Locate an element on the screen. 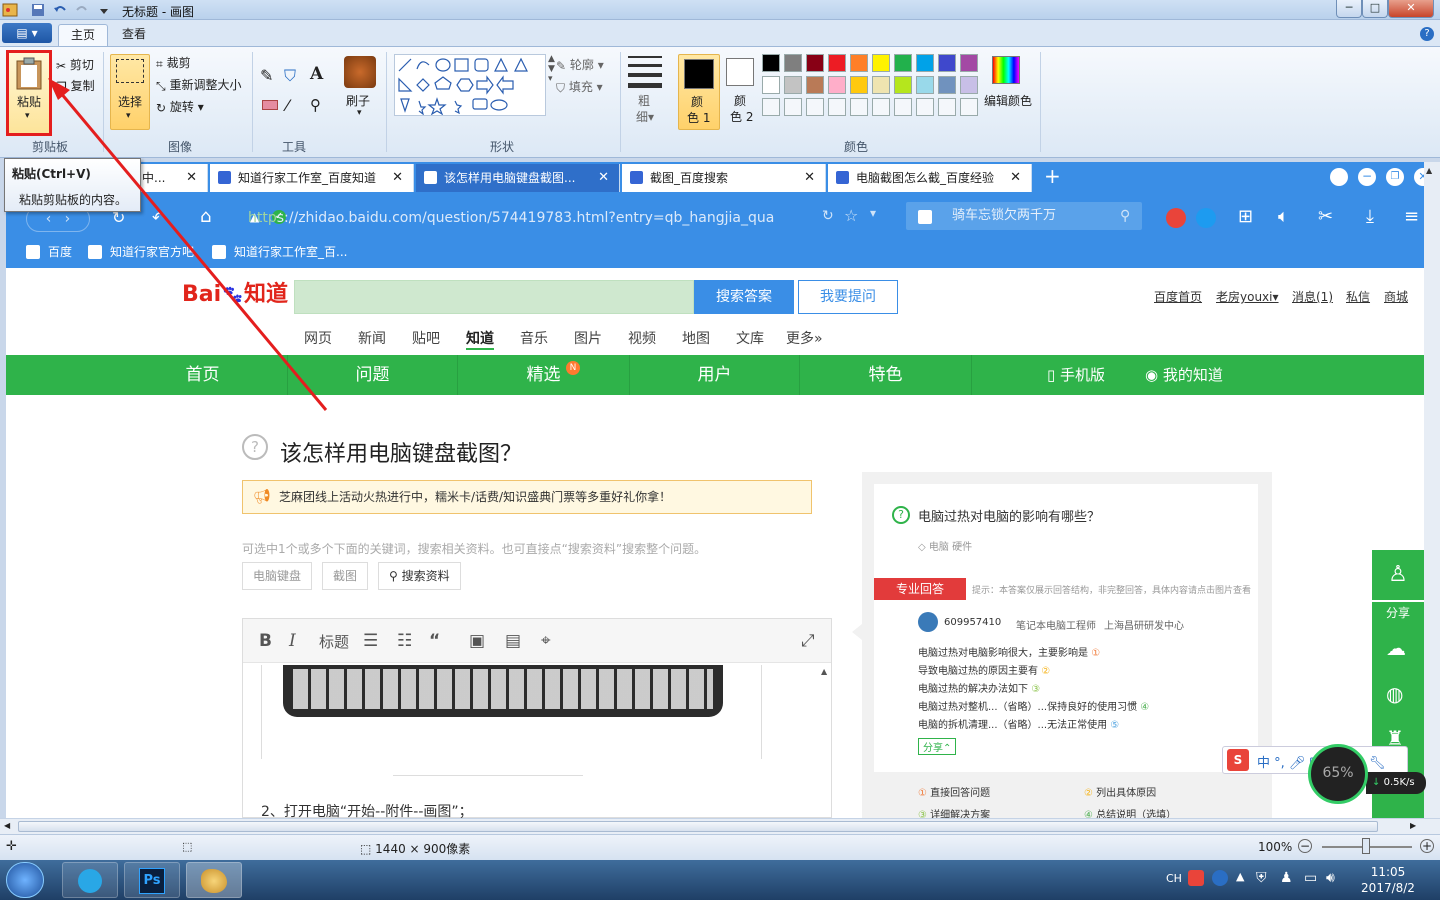 The image size is (1440, 900). activity-notice: 📢︎ 芝麻团线上活动火热进行中，糯米卡/话费/知识盛典门票等多重好礼你拿！ is located at coordinates (527, 497).